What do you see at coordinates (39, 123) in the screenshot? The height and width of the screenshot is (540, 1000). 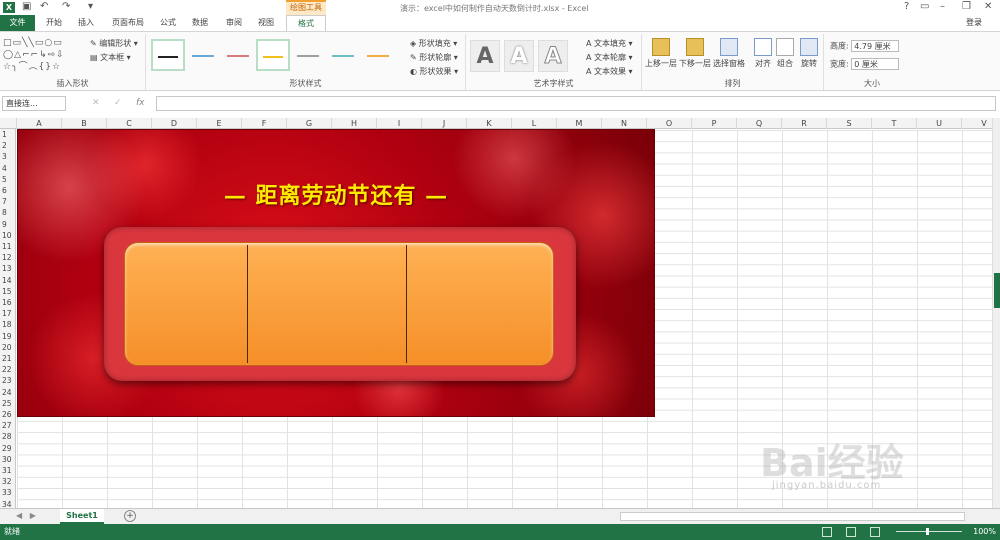 I see `column-header: A` at bounding box center [39, 123].